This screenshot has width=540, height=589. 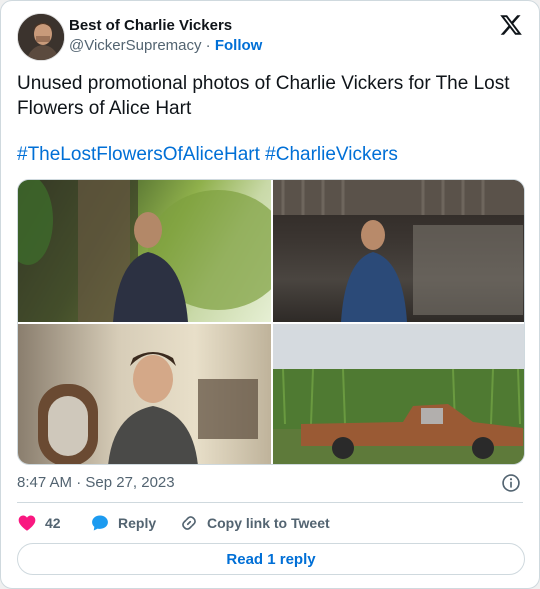 What do you see at coordinates (239, 45) in the screenshot?
I see `follow-button: Follow` at bounding box center [239, 45].